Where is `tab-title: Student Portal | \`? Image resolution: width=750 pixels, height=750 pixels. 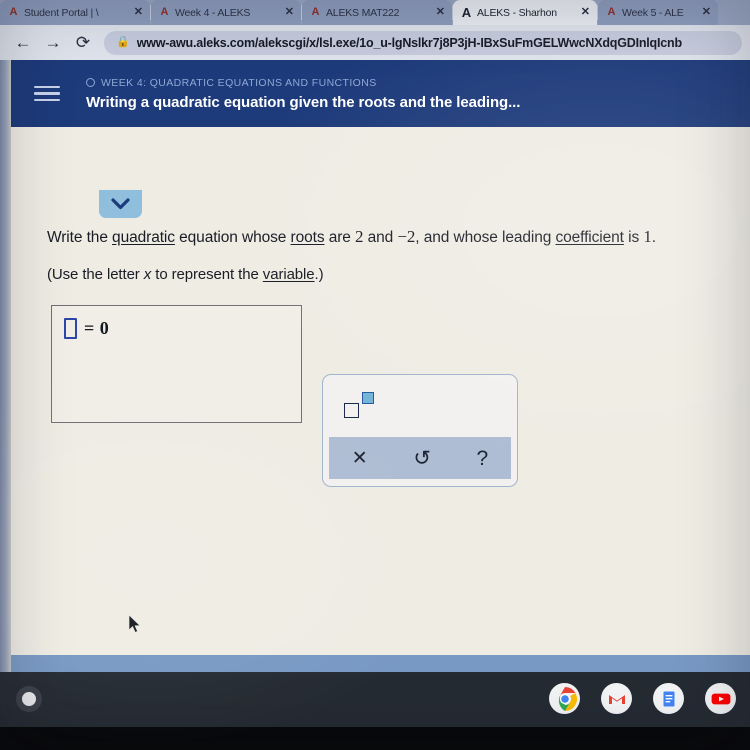
tab-title: Student Portal | \ is located at coordinates (61, 12).